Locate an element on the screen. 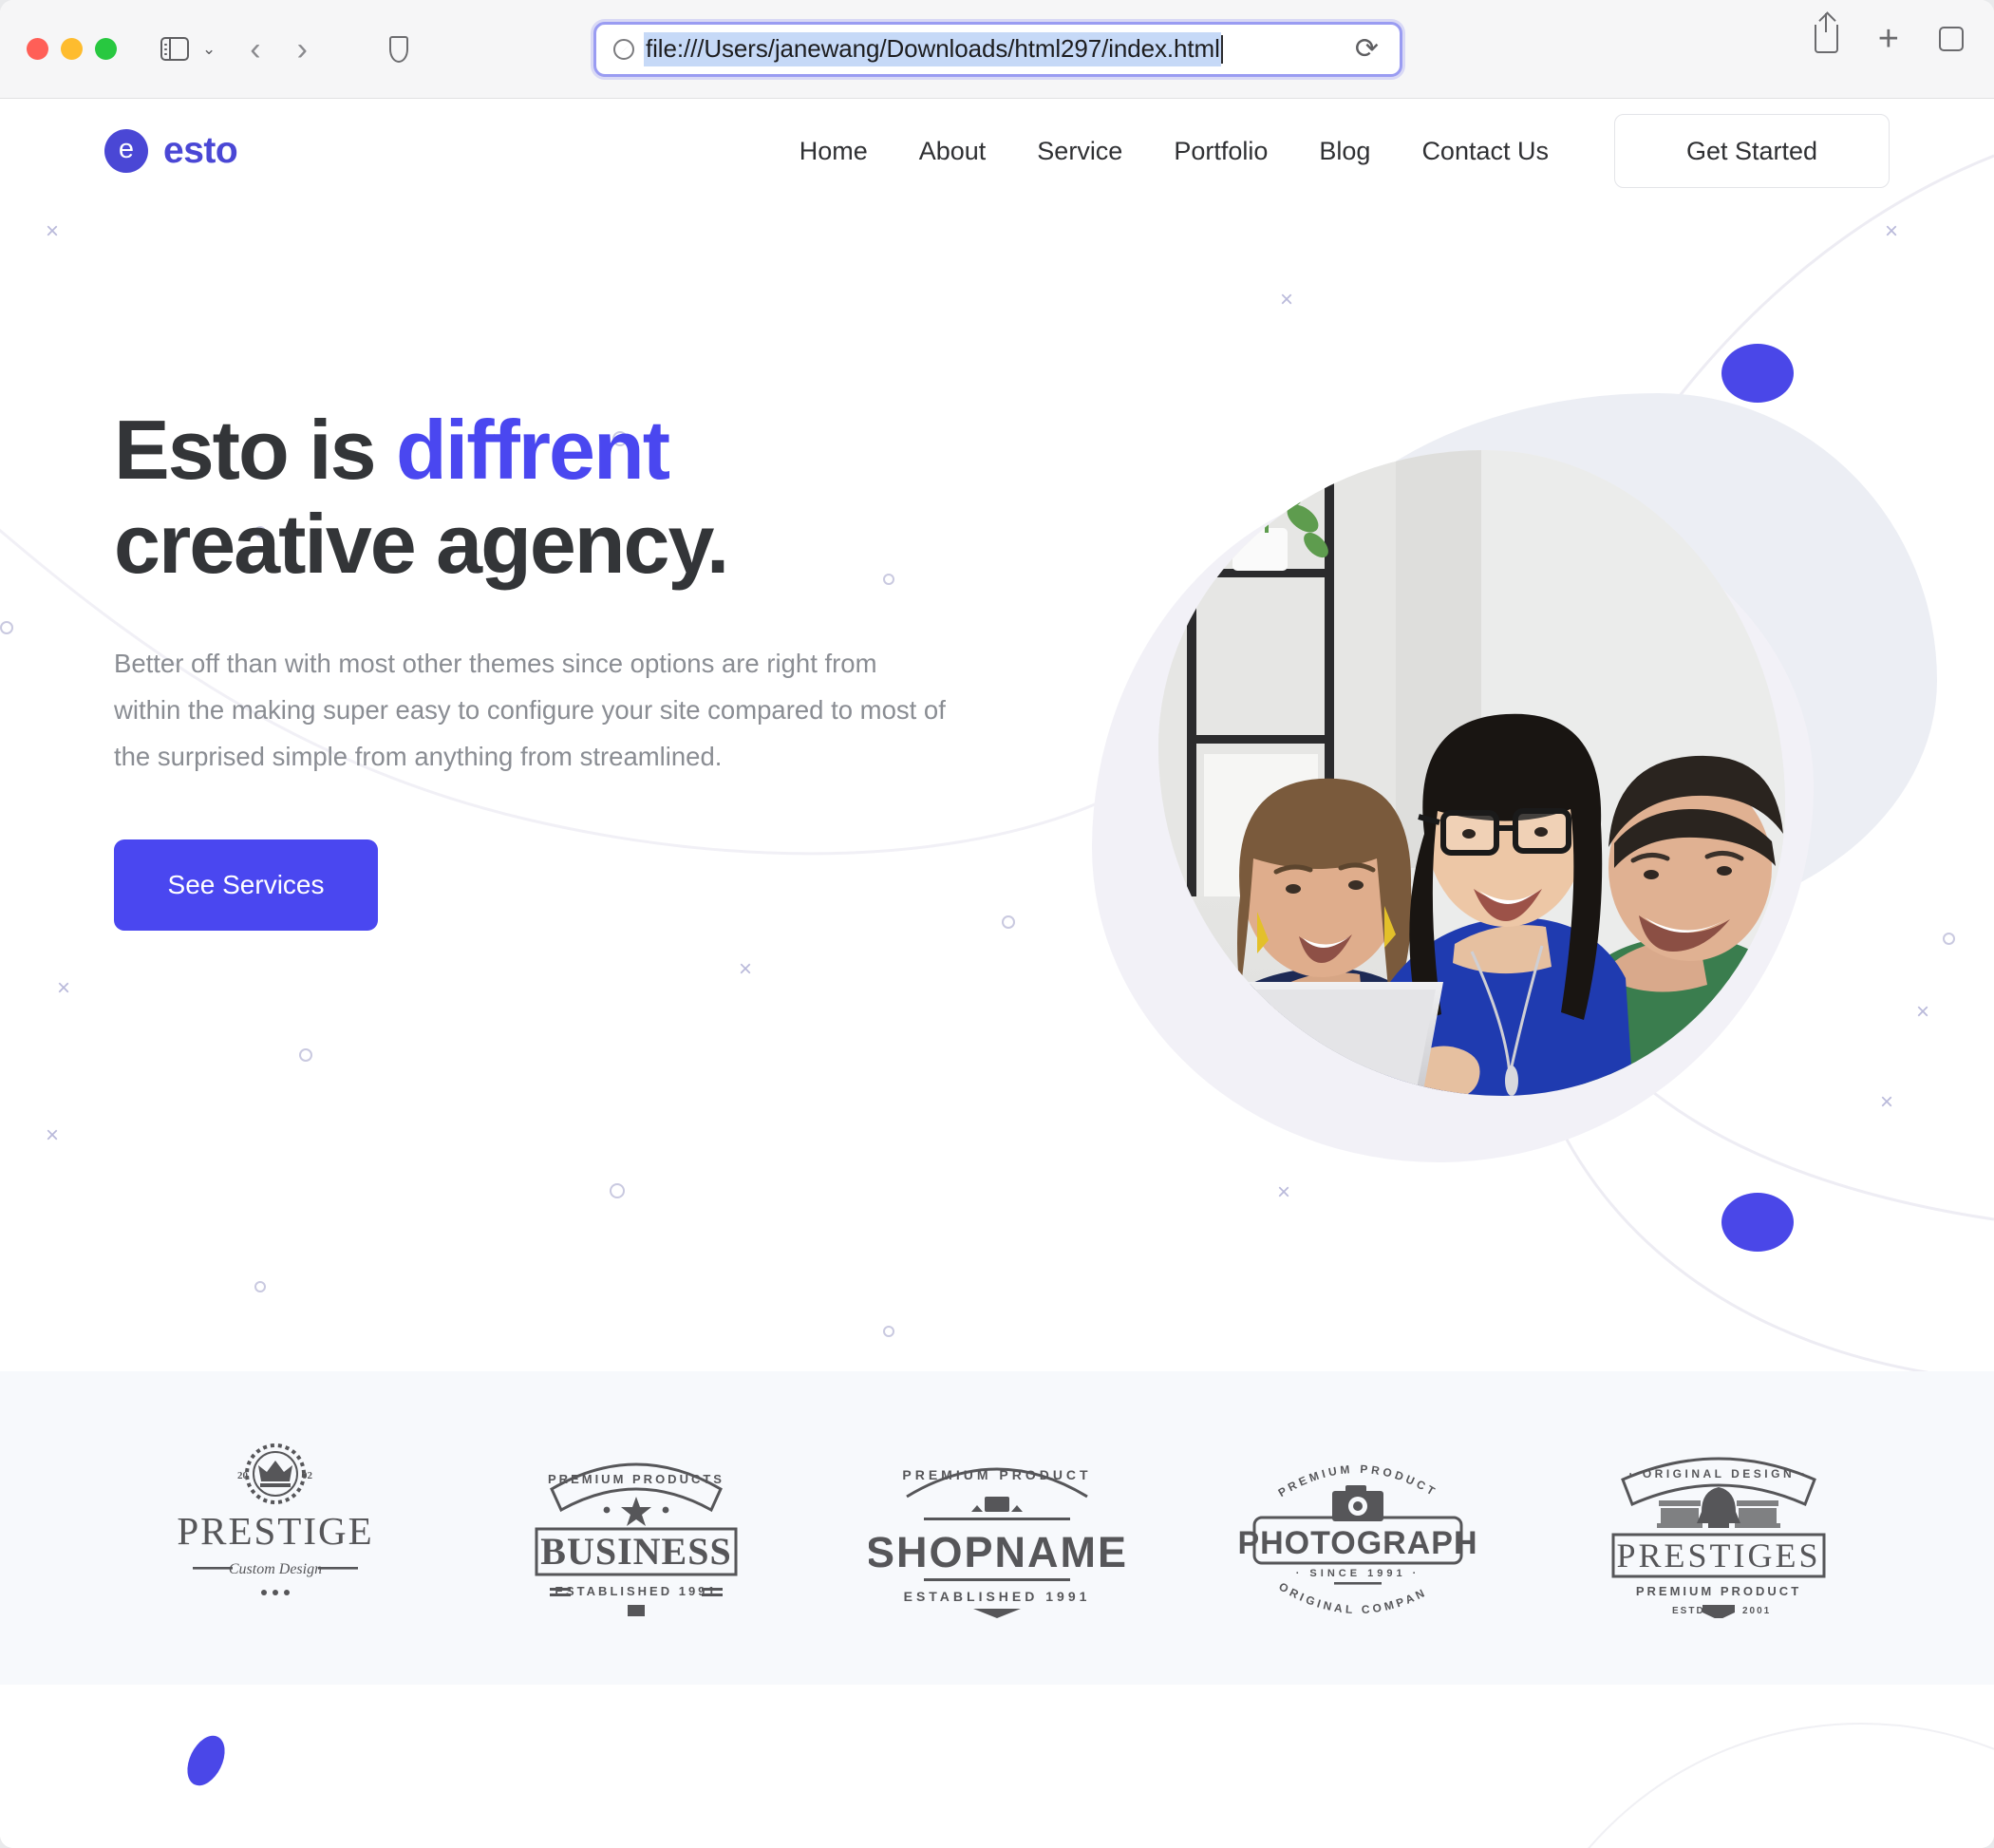  svg-text: · SINCE 1991 · is located at coordinates (1358, 1573).